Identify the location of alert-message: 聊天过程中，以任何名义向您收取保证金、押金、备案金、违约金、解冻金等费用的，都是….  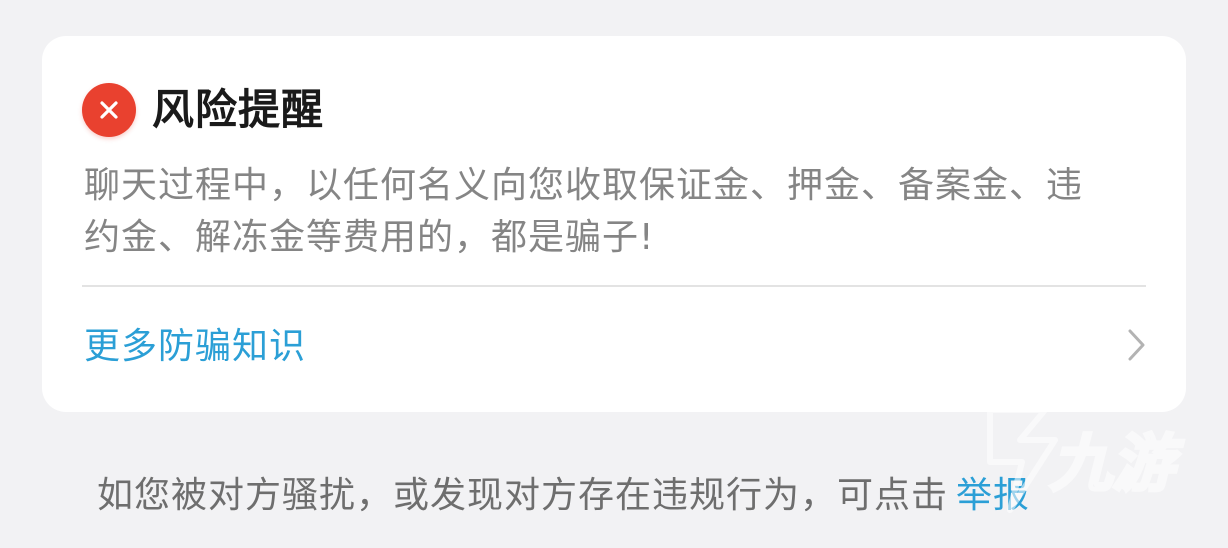
(584, 211).